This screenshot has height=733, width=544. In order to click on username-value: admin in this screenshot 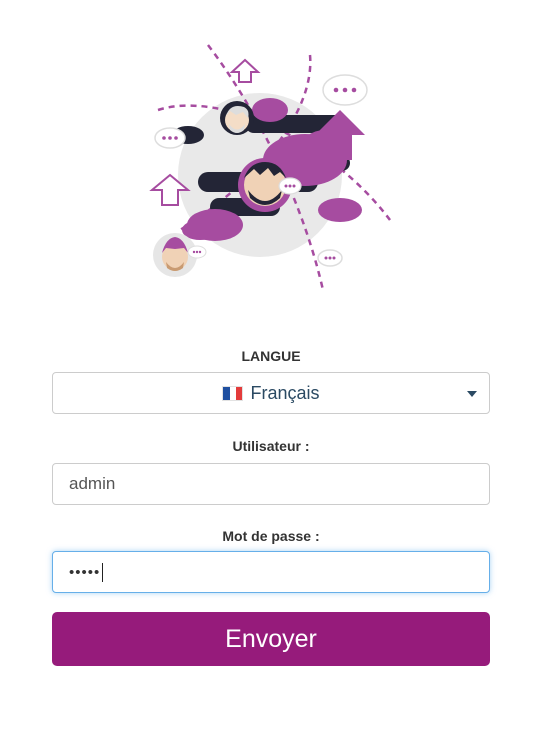, I will do `click(92, 483)`.